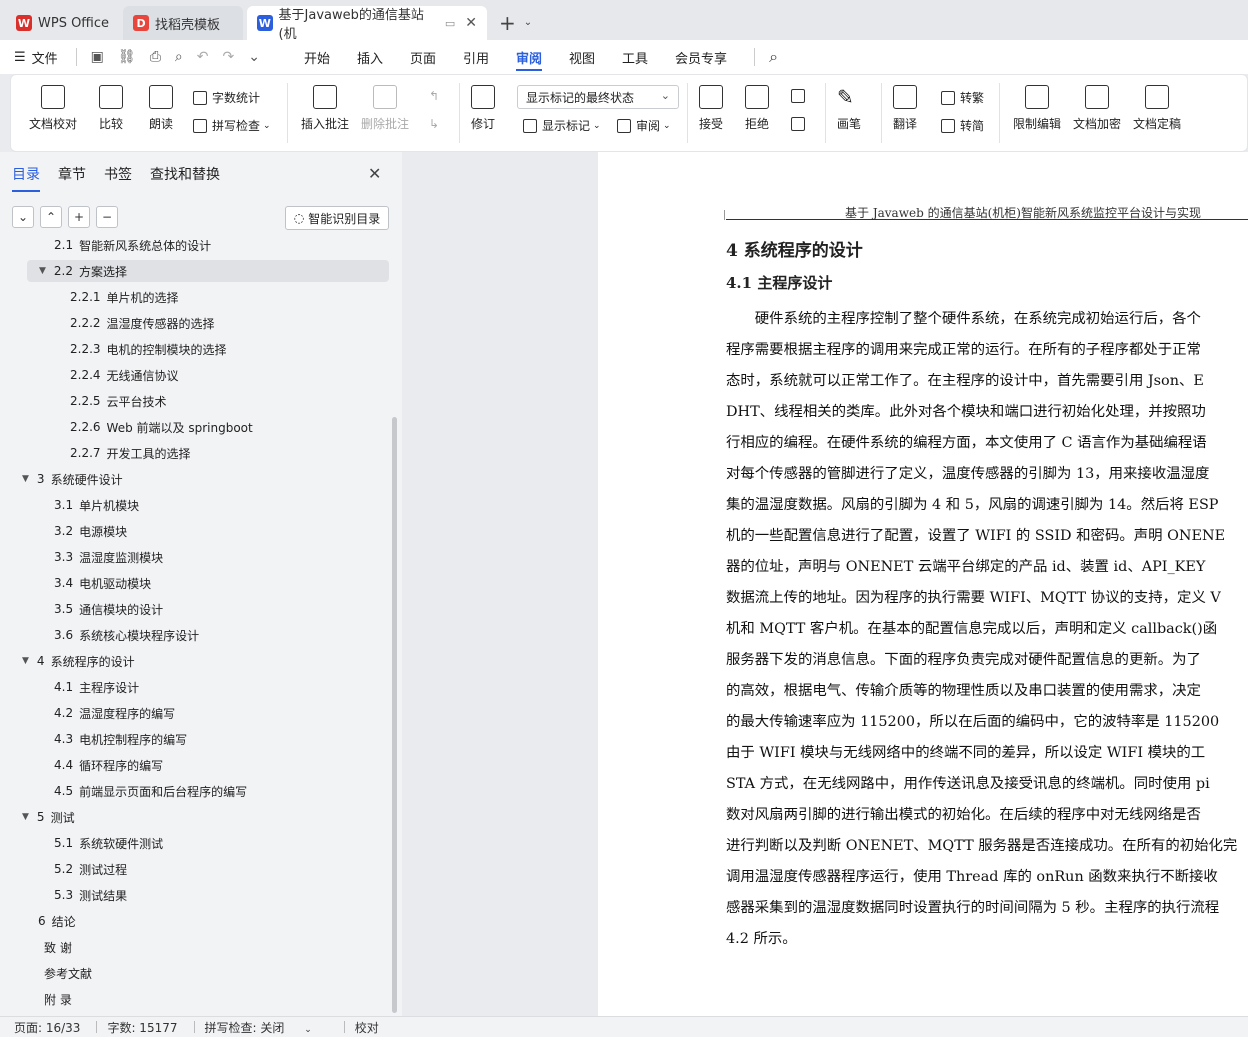 Image resolution: width=1248 pixels, height=1037 pixels. I want to click on more-dropdown-icon: ⌄, so click(254, 57).